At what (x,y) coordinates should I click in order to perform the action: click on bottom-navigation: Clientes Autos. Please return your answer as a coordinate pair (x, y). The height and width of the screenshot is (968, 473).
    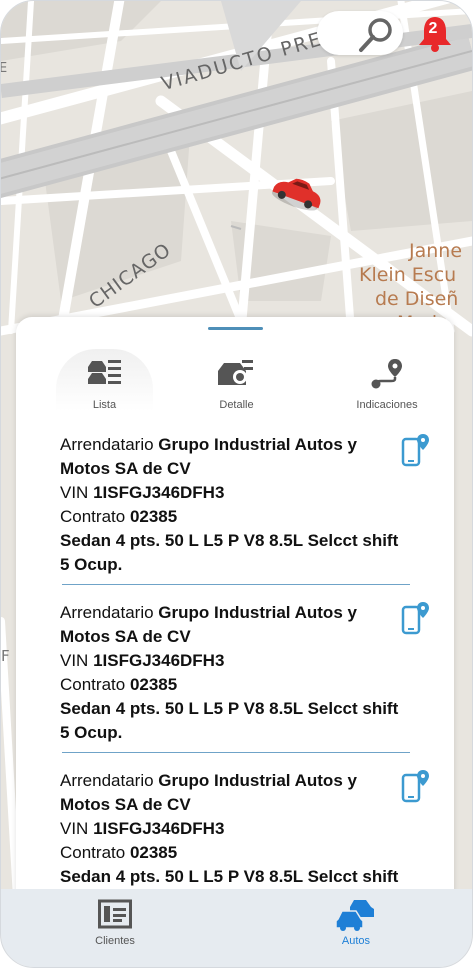
    Looking at the image, I should click on (236, 928).